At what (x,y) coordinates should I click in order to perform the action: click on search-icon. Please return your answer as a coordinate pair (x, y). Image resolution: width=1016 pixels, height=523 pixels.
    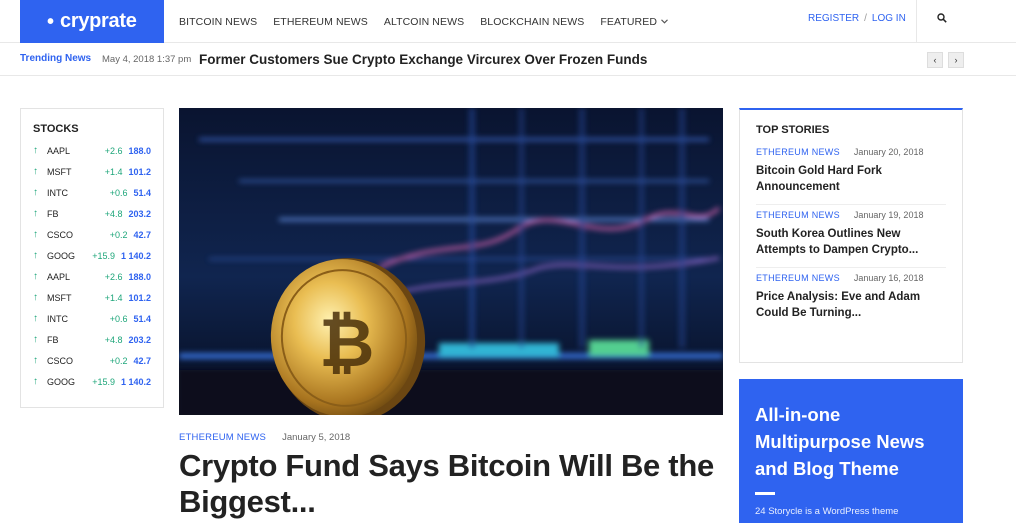
    Looking at the image, I should click on (941, 19).